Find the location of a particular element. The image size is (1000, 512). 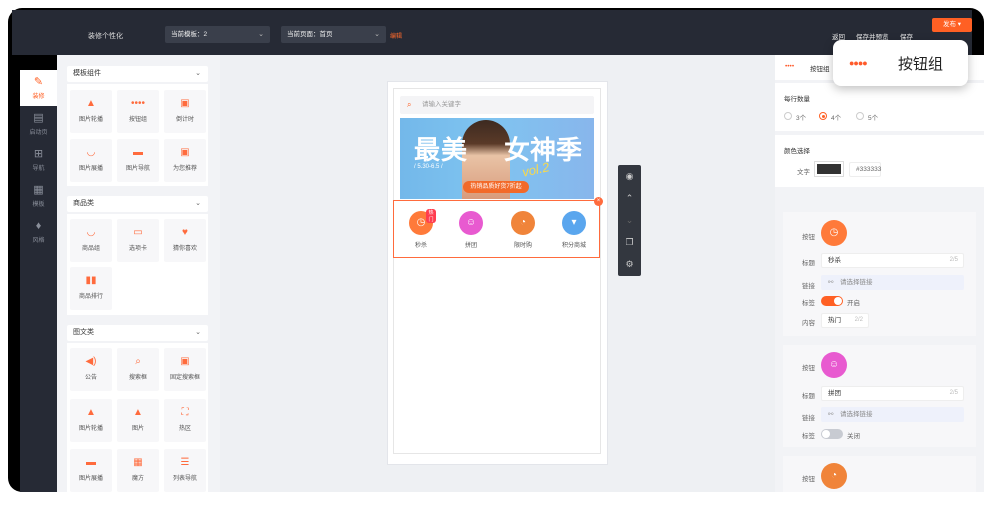

copy-icon: ❐ is located at coordinates (629, 242).